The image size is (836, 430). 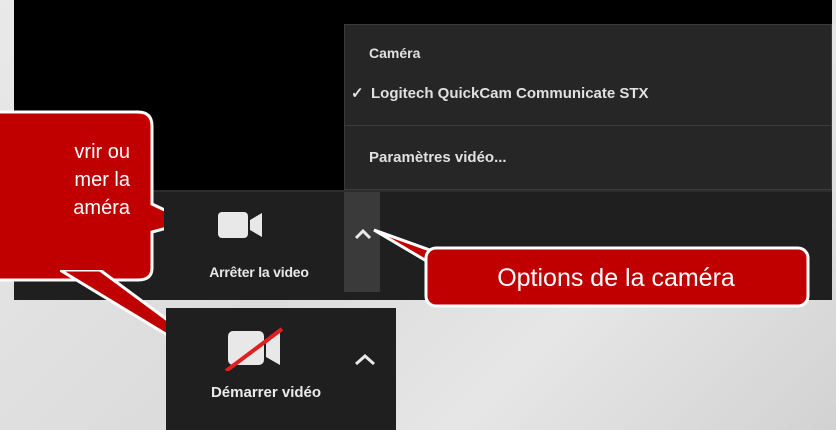 I want to click on callout-left-text: vrir ou mer la améra, so click(x=101, y=180).